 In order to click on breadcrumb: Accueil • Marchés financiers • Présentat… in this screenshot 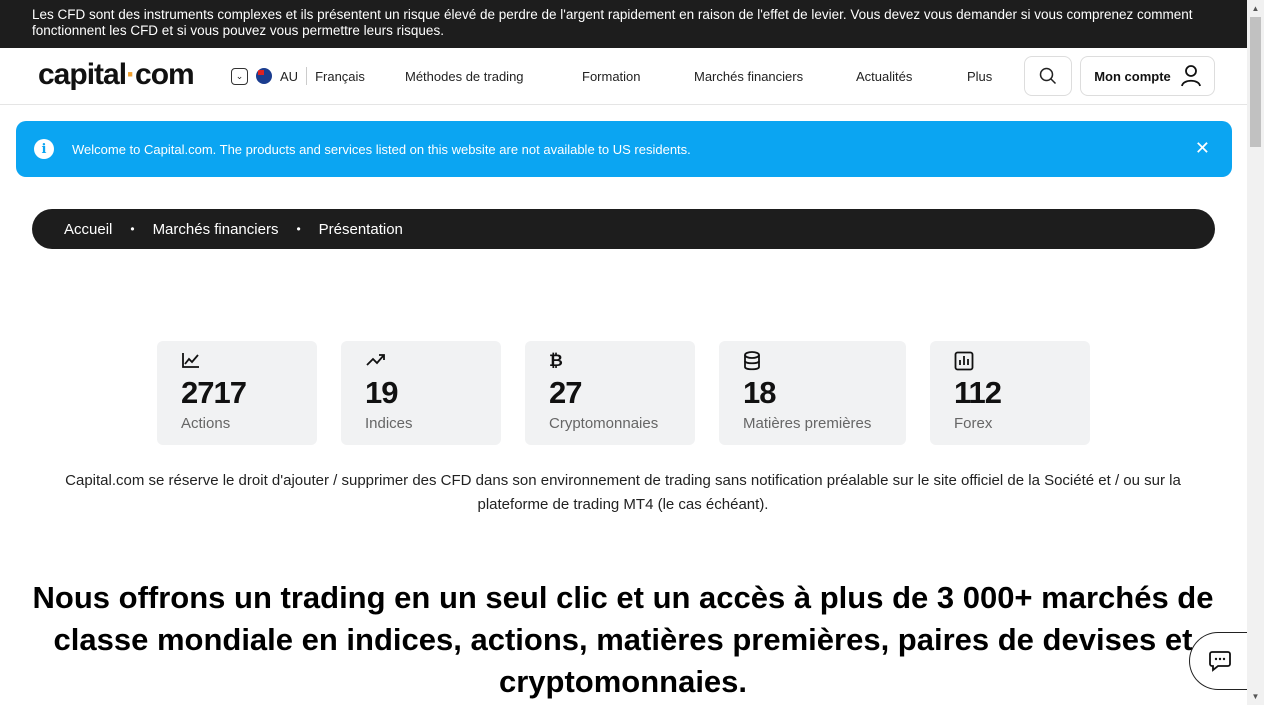, I will do `click(623, 229)`.